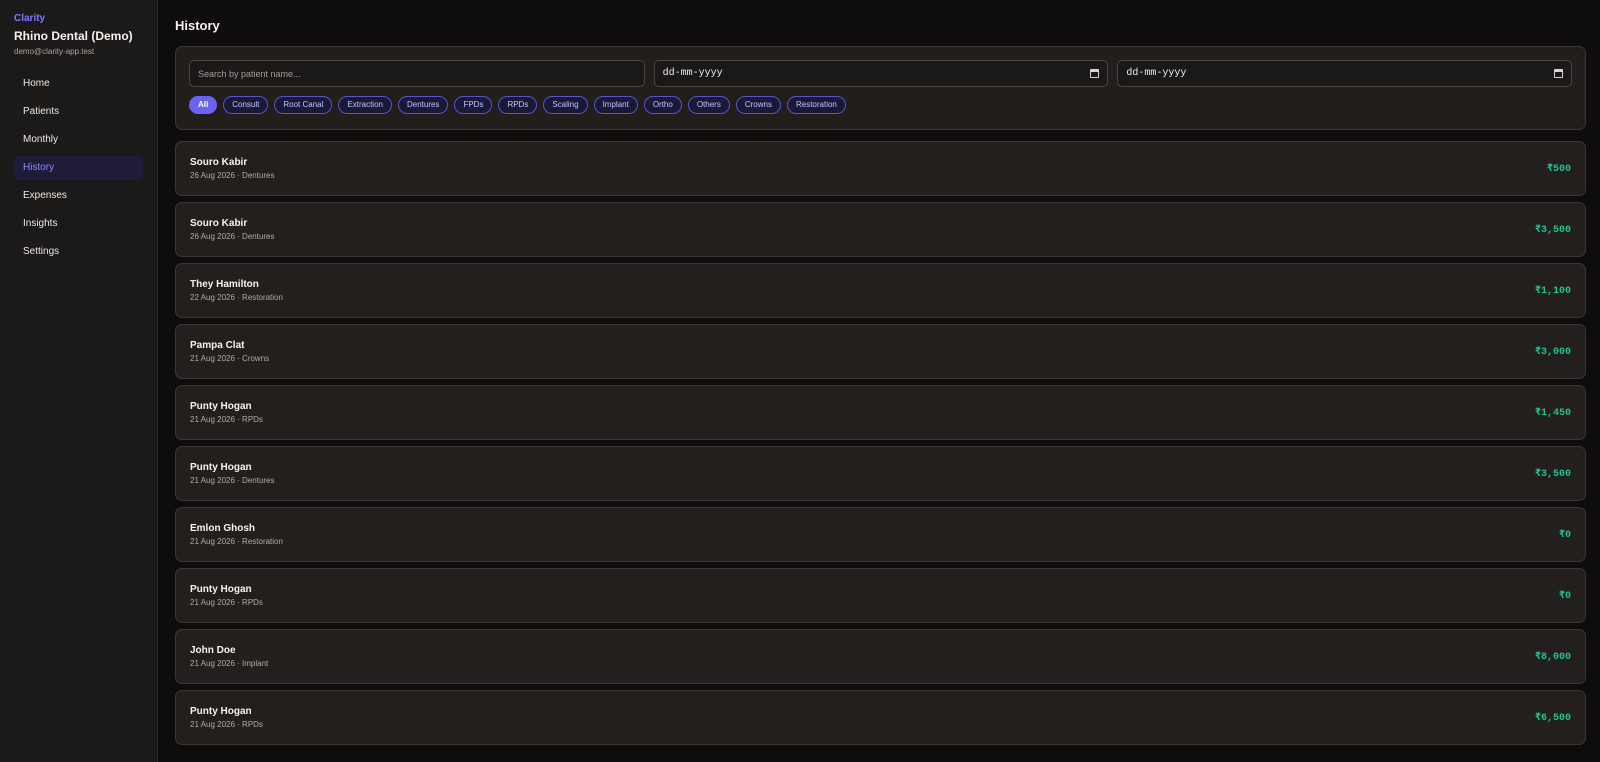  What do you see at coordinates (1558, 169) in the screenshot?
I see `amount: ₹500` at bounding box center [1558, 169].